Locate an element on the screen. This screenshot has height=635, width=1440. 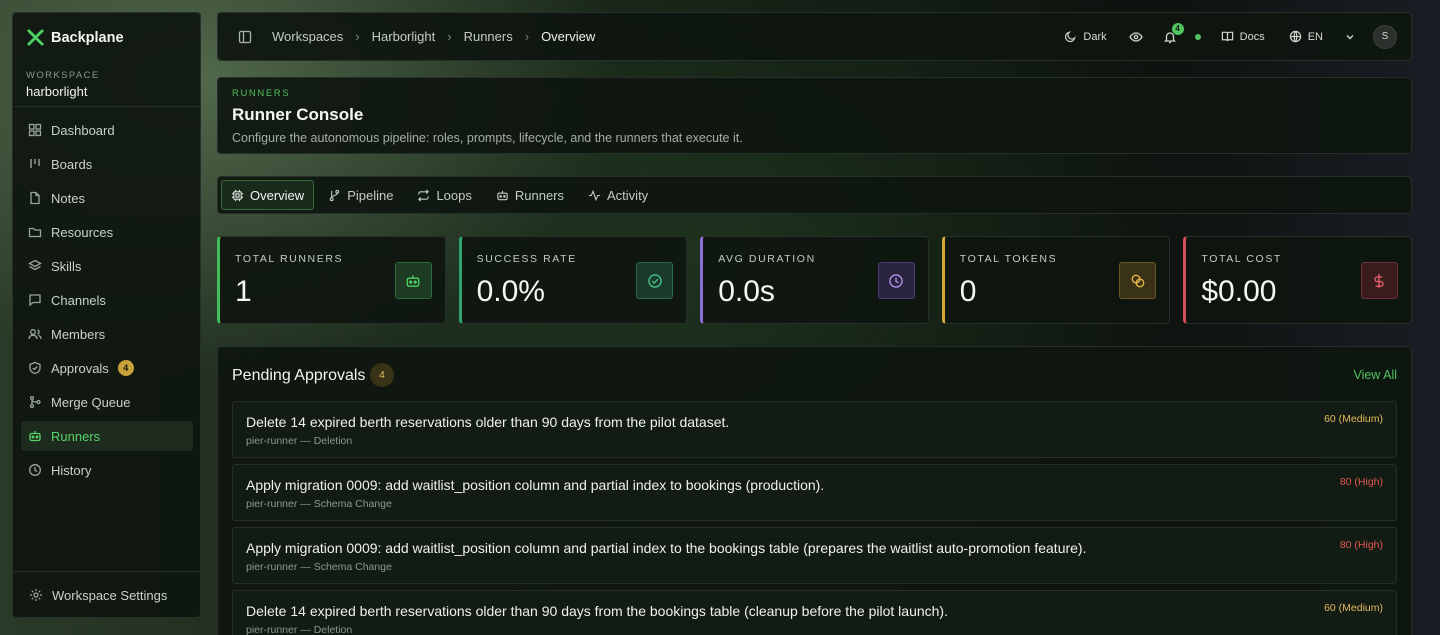
stat-label: TOTAL TOKENS is located at coordinates (1008, 259).